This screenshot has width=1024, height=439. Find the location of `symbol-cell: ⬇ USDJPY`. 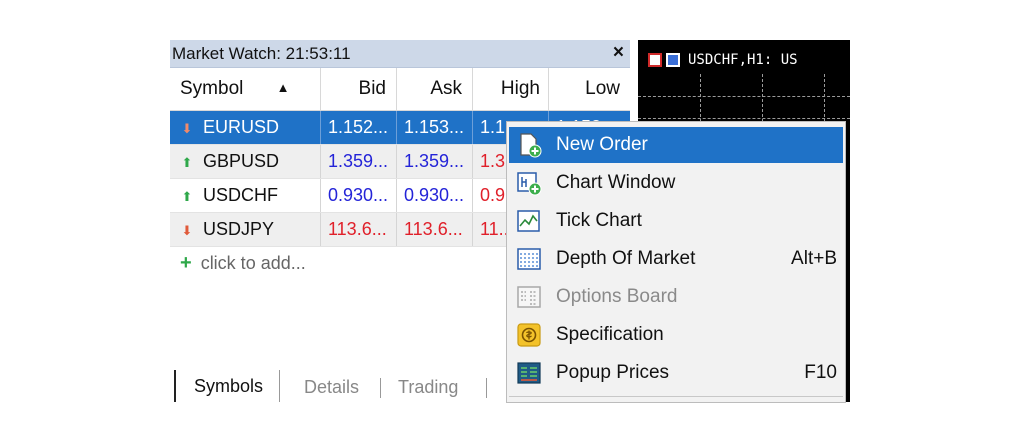

symbol-cell: ⬇ USDJPY is located at coordinates (245, 229).